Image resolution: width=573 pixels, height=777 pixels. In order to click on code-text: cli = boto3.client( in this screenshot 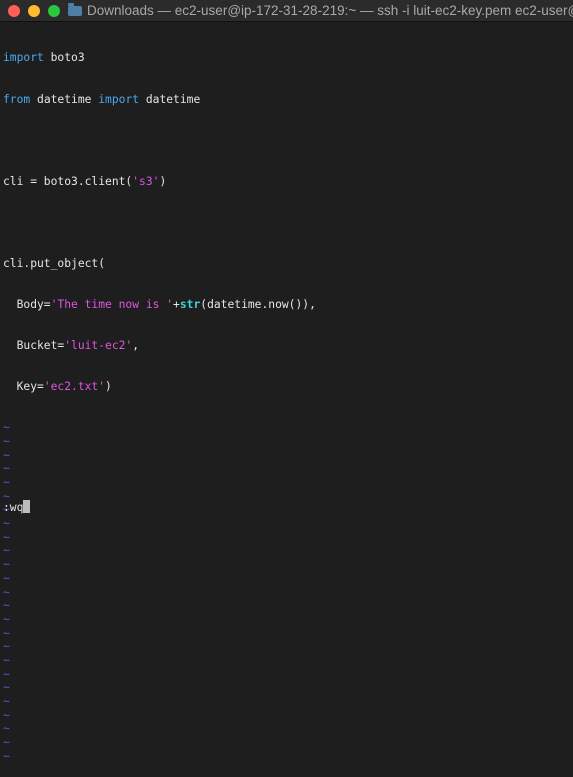, I will do `click(68, 181)`.